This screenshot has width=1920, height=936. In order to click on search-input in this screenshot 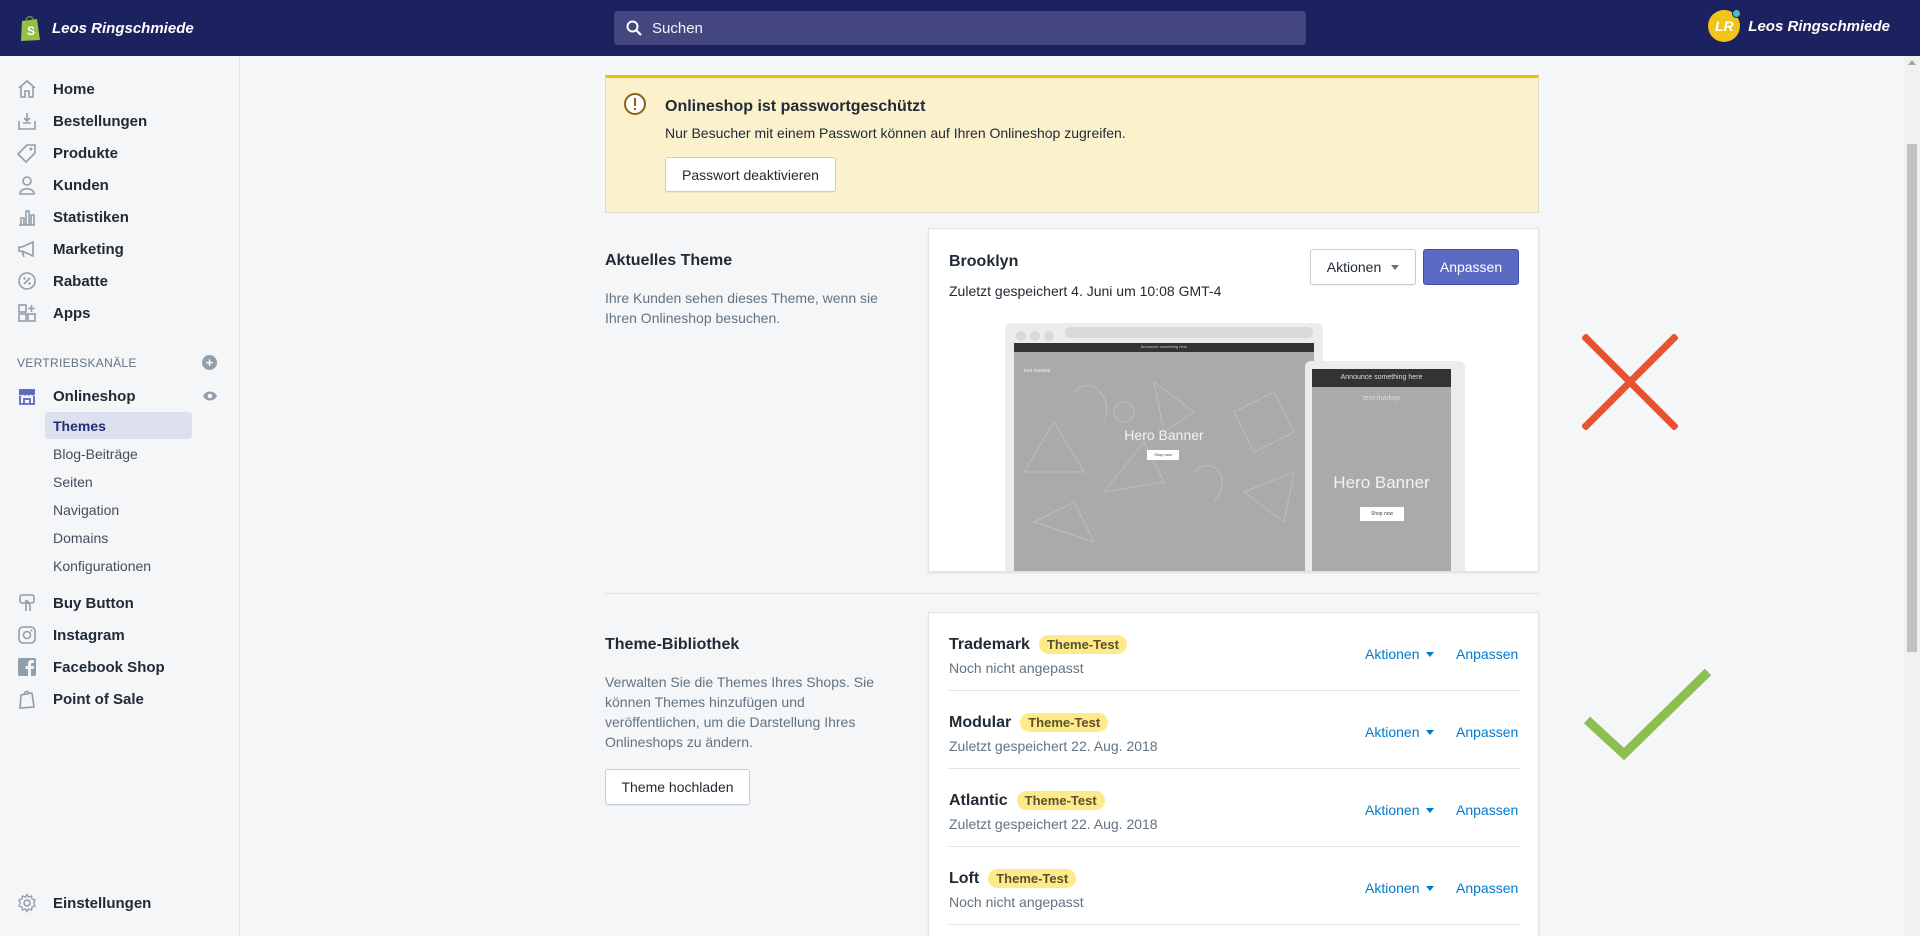, I will do `click(952, 28)`.